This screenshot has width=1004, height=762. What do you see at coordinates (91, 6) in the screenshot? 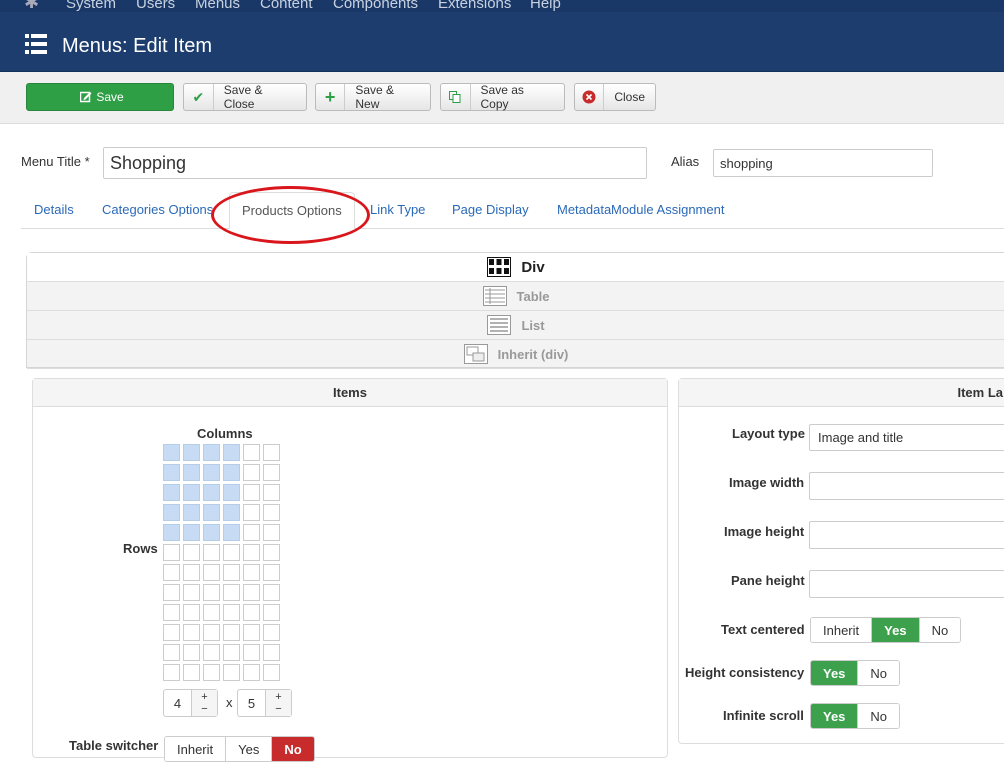
I see `nav-system: System` at bounding box center [91, 6].